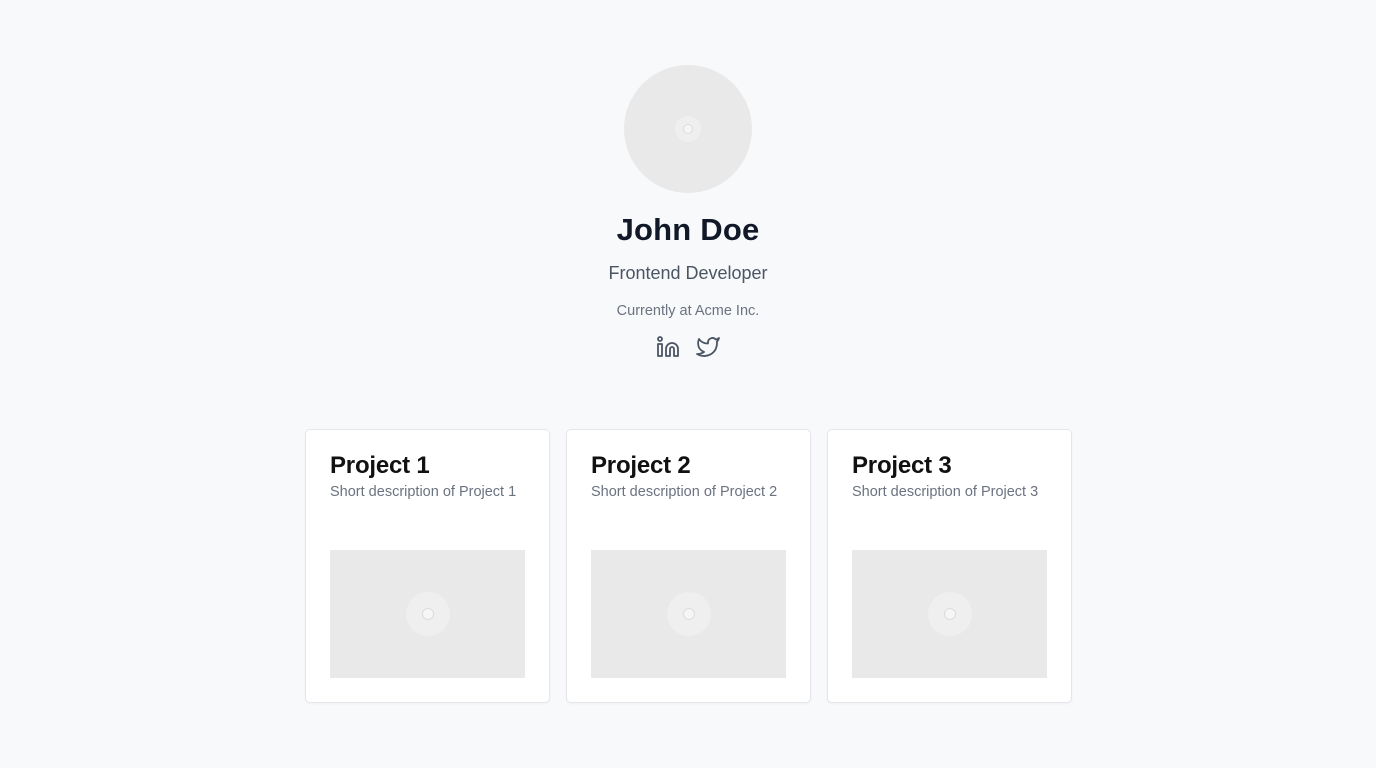 The image size is (1376, 768). I want to click on profile-role: Frontend Developer, so click(688, 273).